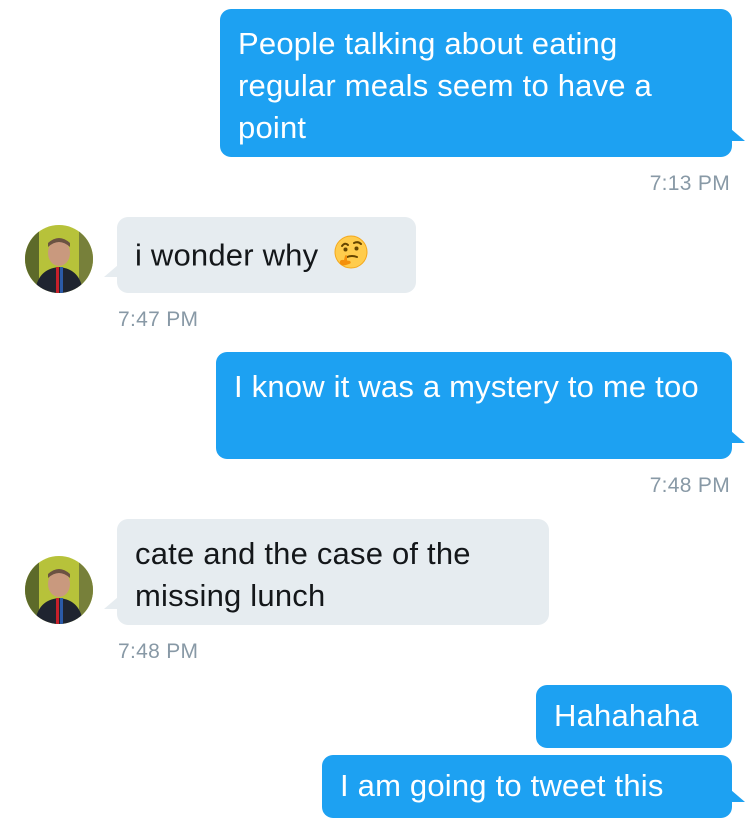  Describe the element at coordinates (303, 574) in the screenshot. I see `message-text: cate and the case of the missing lunch` at that location.